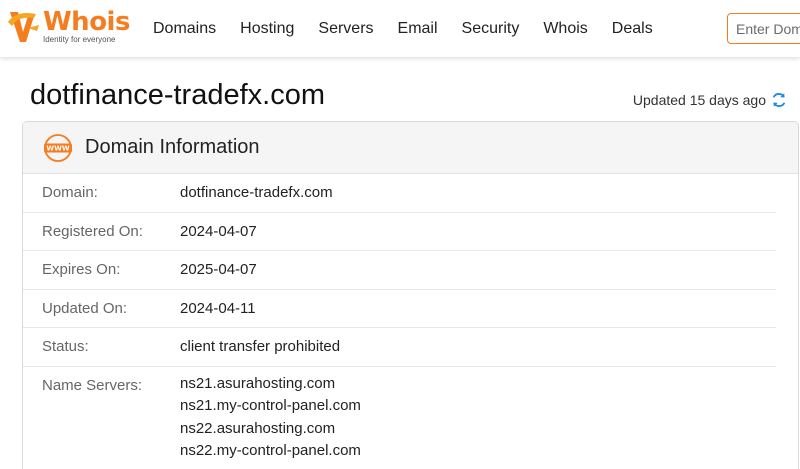 The width and height of the screenshot is (800, 469). What do you see at coordinates (270, 406) in the screenshot?
I see `name-server: ns21.my-control-panel.com` at bounding box center [270, 406].